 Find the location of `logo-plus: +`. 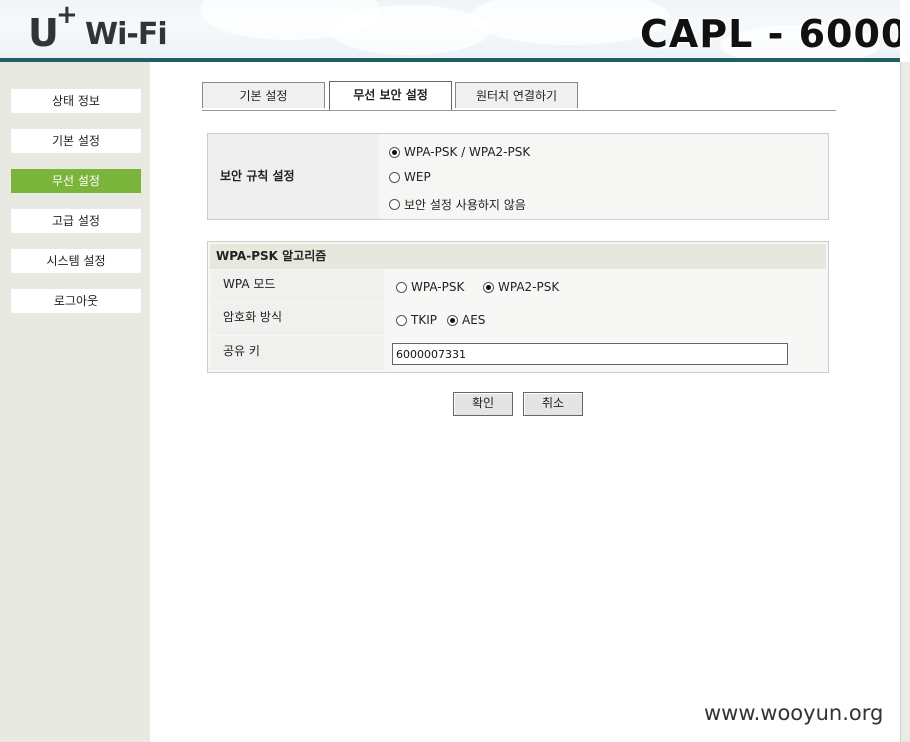

logo-plus: + is located at coordinates (67, 15).